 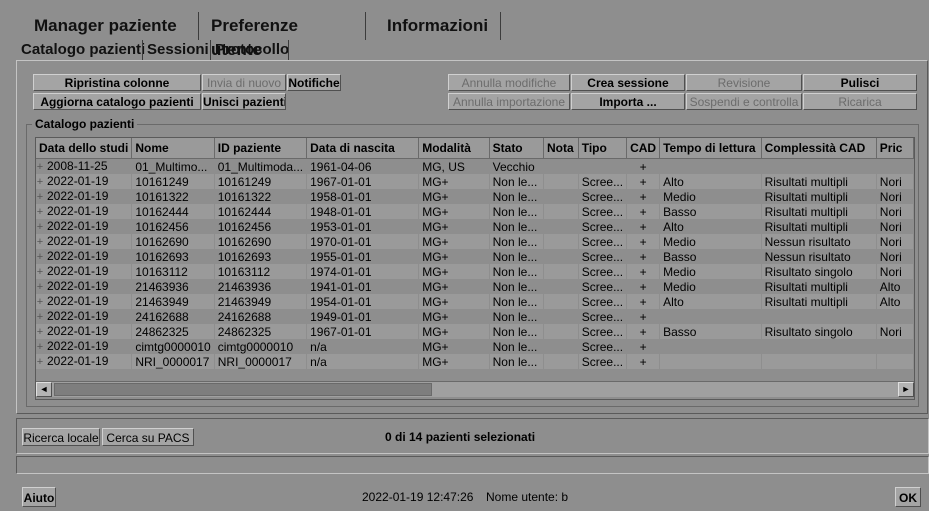 I want to click on ripristina-colonne-button: Ripristina colonne, so click(x=117, y=82).